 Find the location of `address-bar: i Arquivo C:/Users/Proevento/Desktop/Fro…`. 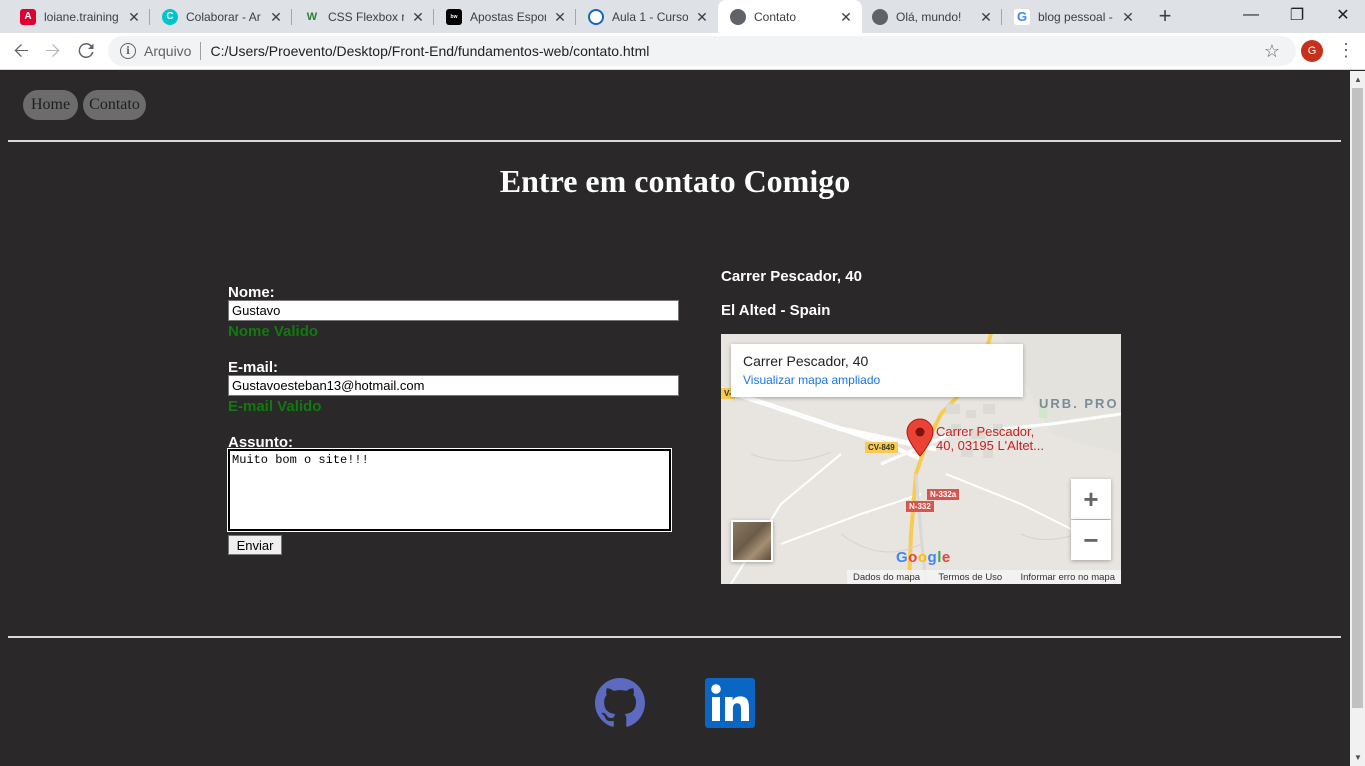

address-bar: i Arquivo C:/Users/Proevento/Desktop/Fro… is located at coordinates (702, 51).